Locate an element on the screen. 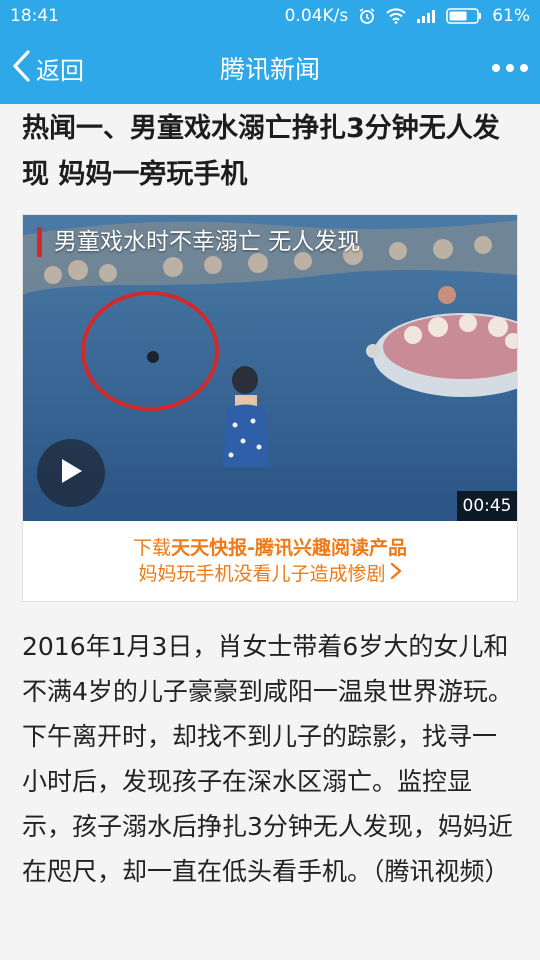 The image size is (540, 960). network-speed: 0.04K/s is located at coordinates (316, 16).